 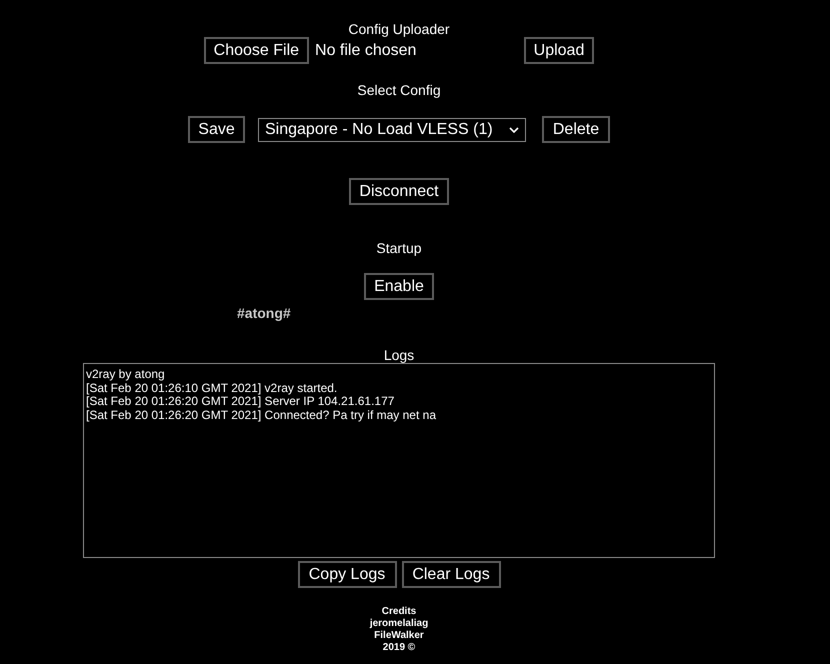 What do you see at coordinates (257, 50) in the screenshot?
I see `choose-file-button: Choose File` at bounding box center [257, 50].